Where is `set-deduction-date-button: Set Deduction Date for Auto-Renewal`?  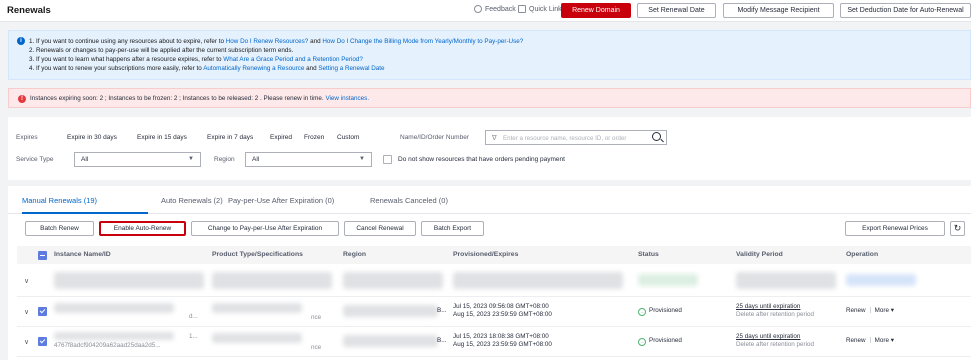 set-deduction-date-button: Set Deduction Date for Auto-Renewal is located at coordinates (905, 10).